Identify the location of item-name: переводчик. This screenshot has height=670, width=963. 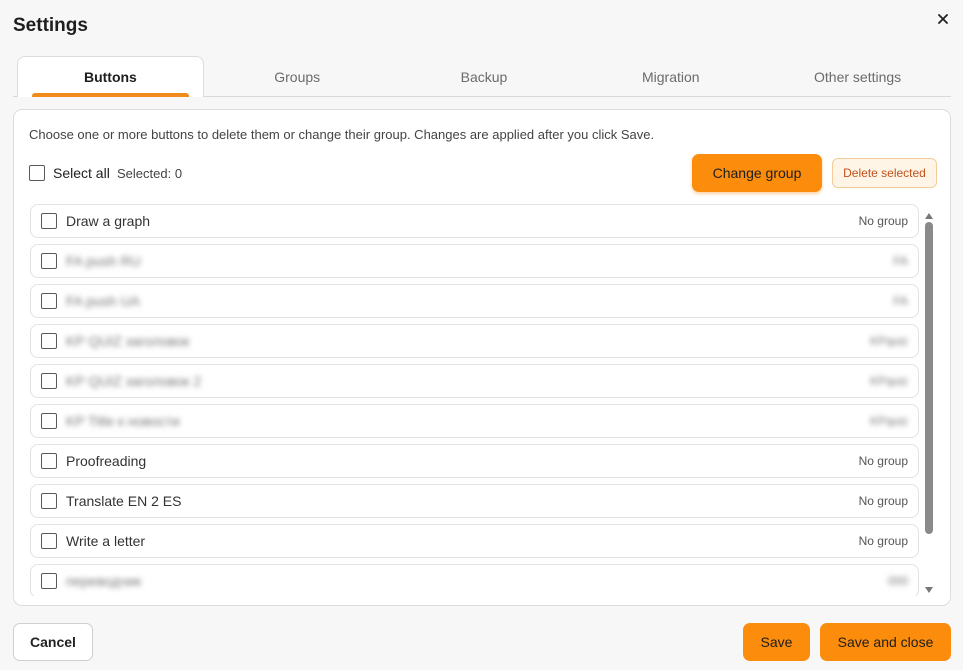
(104, 581).